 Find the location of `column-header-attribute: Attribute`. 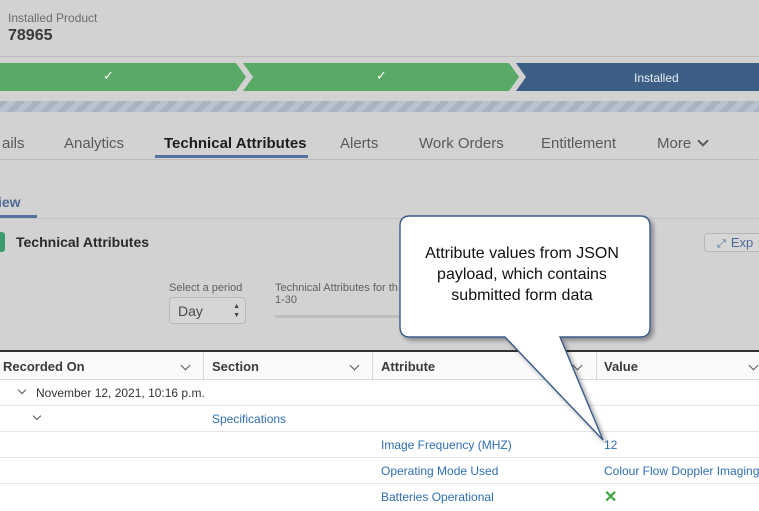

column-header-attribute: Attribute is located at coordinates (408, 366).